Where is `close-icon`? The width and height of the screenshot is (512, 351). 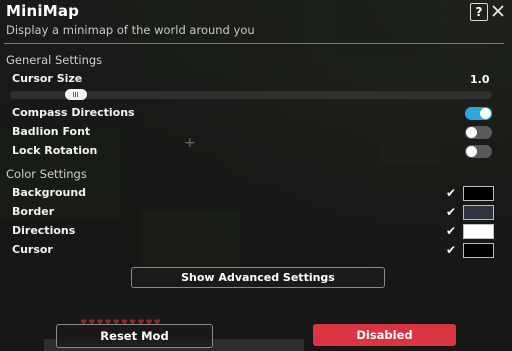
close-icon is located at coordinates (498, 11).